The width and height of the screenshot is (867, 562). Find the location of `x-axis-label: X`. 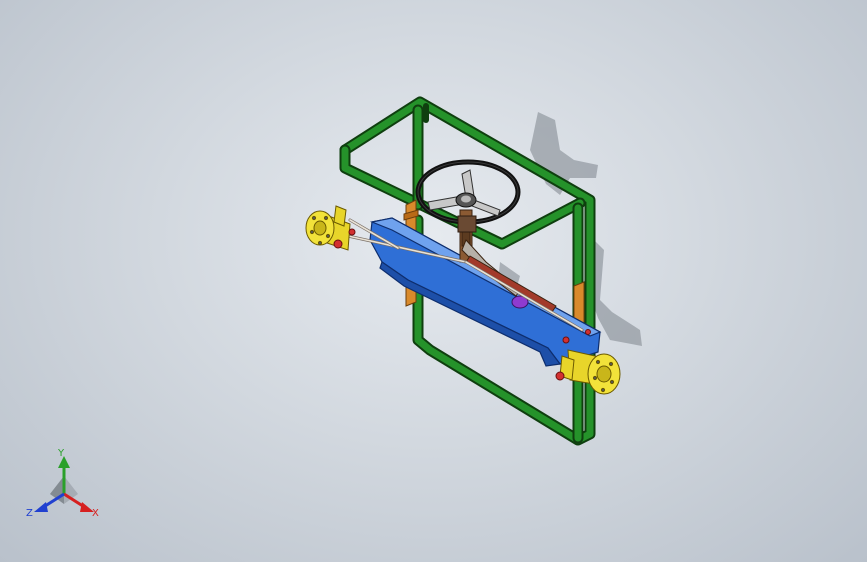

x-axis-label: X is located at coordinates (95, 513).